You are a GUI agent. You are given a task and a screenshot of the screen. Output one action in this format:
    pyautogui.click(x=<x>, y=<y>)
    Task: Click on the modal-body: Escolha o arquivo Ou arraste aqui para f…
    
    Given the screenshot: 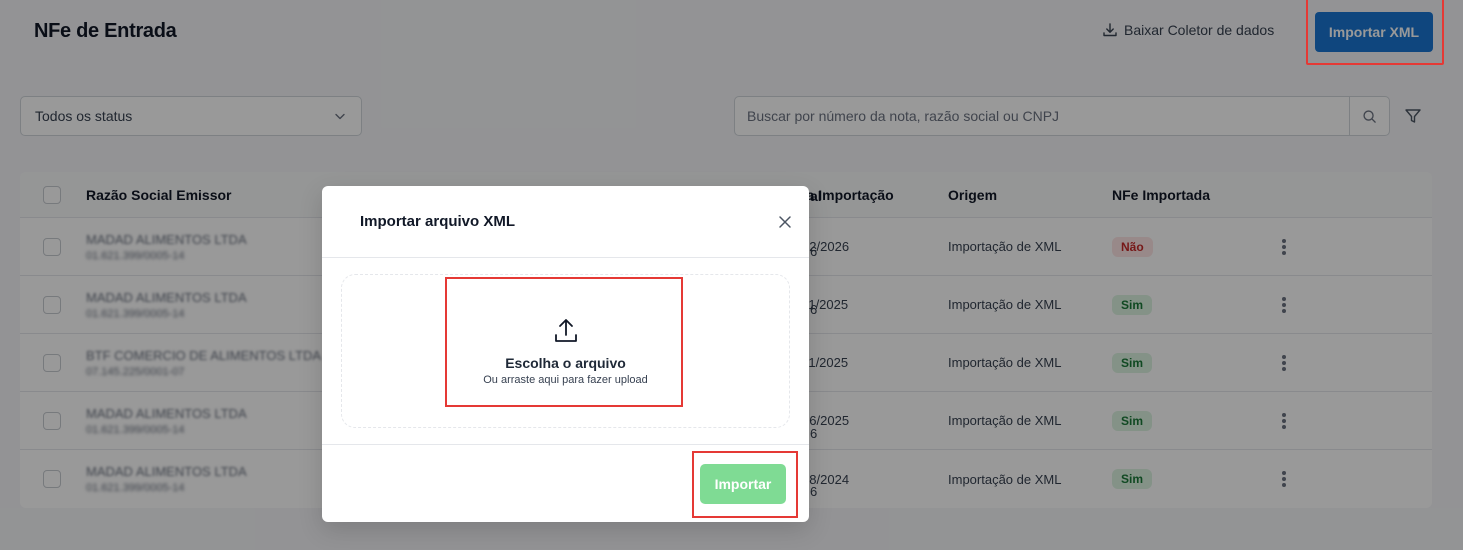 What is the action you would take?
    pyautogui.click(x=565, y=351)
    